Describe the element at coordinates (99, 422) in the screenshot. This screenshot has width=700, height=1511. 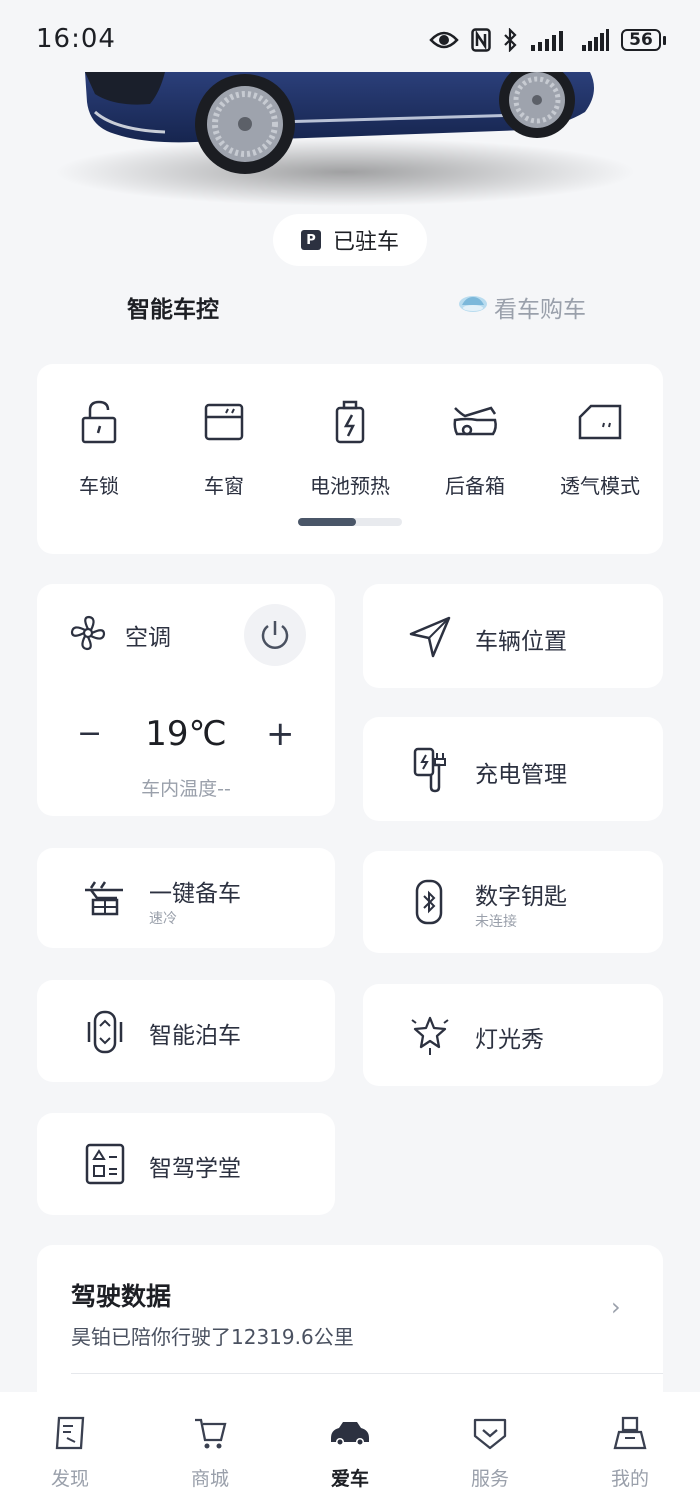
I see `lock-icon` at that location.